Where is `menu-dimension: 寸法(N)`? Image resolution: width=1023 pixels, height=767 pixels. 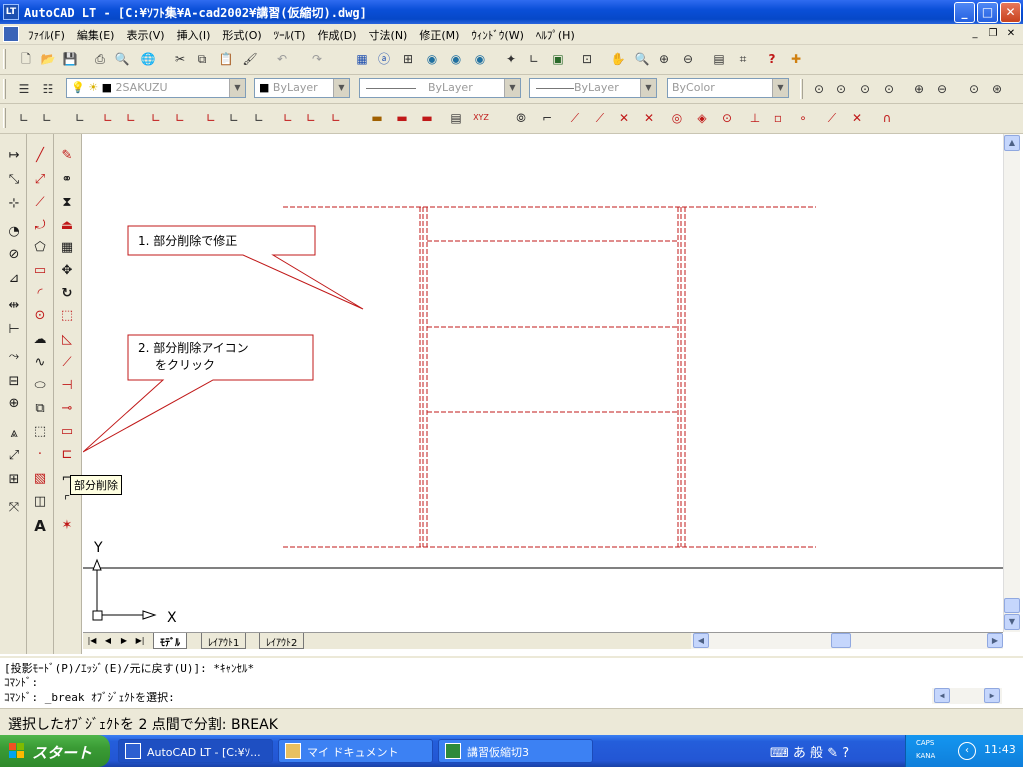
menu-dimension: 寸法(N) is located at coordinates (388, 34).